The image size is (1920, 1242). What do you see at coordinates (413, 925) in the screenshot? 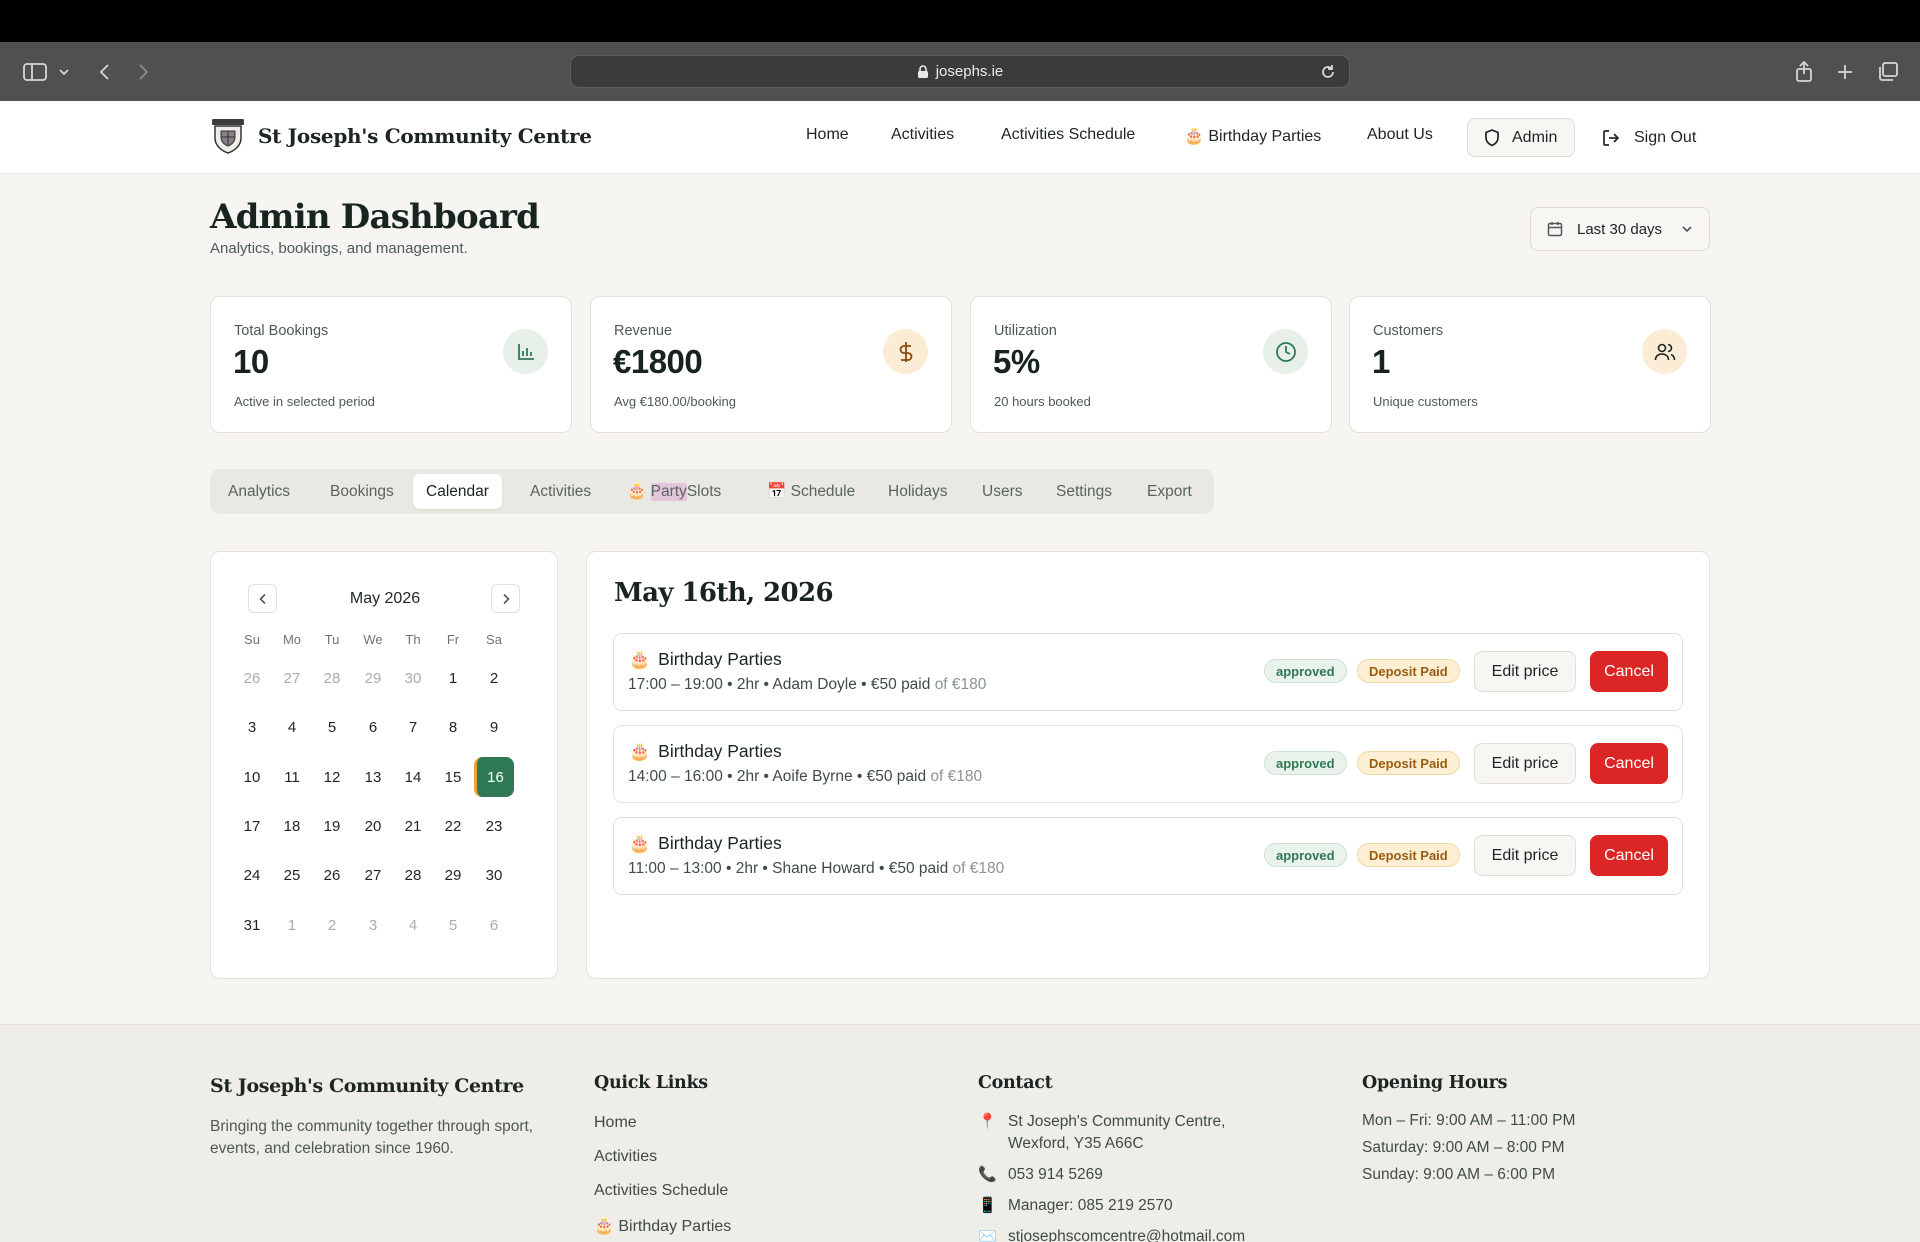
I see `calendar-day-outside: 4` at bounding box center [413, 925].